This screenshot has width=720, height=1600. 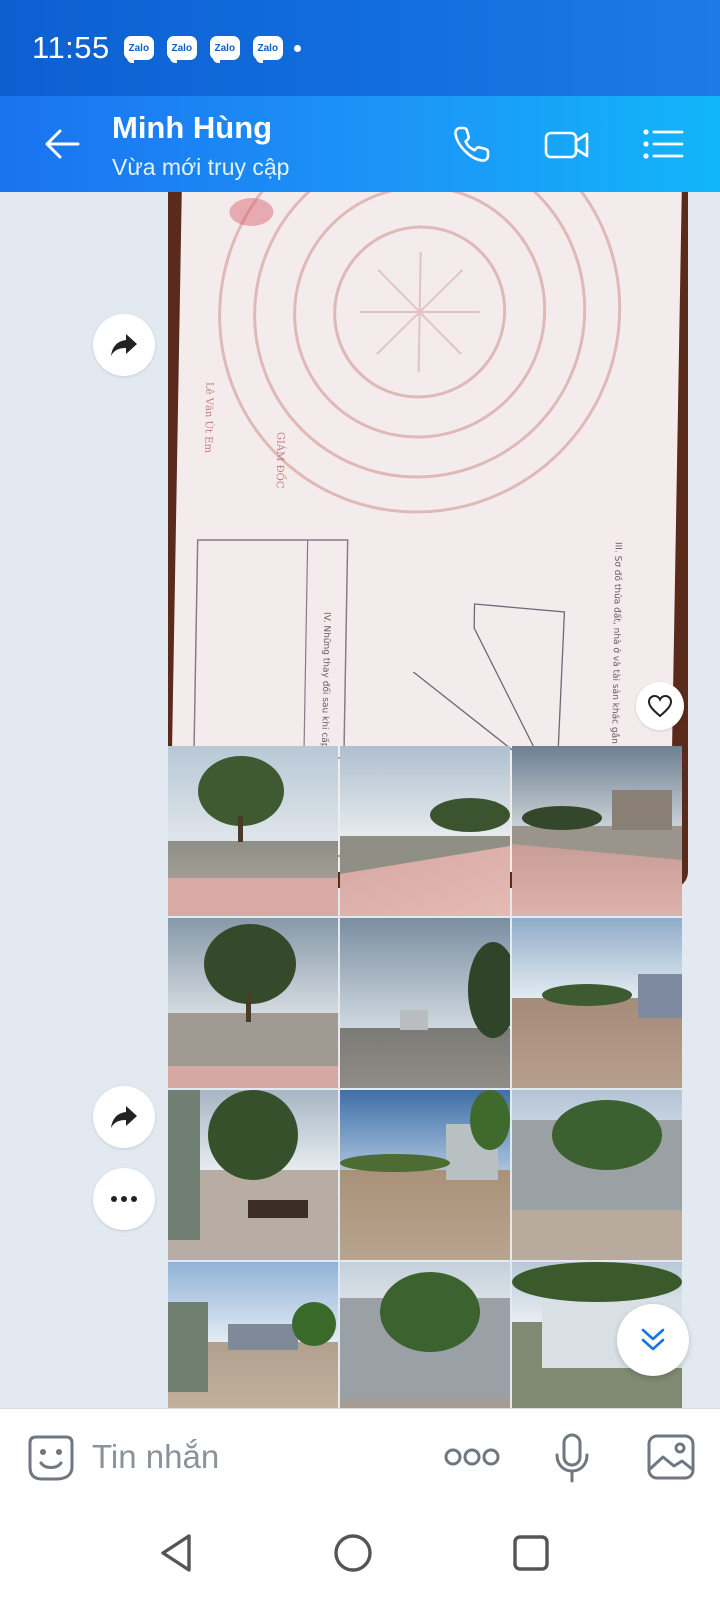 What do you see at coordinates (192, 128) in the screenshot?
I see `contact-name: Minh Hùng` at bounding box center [192, 128].